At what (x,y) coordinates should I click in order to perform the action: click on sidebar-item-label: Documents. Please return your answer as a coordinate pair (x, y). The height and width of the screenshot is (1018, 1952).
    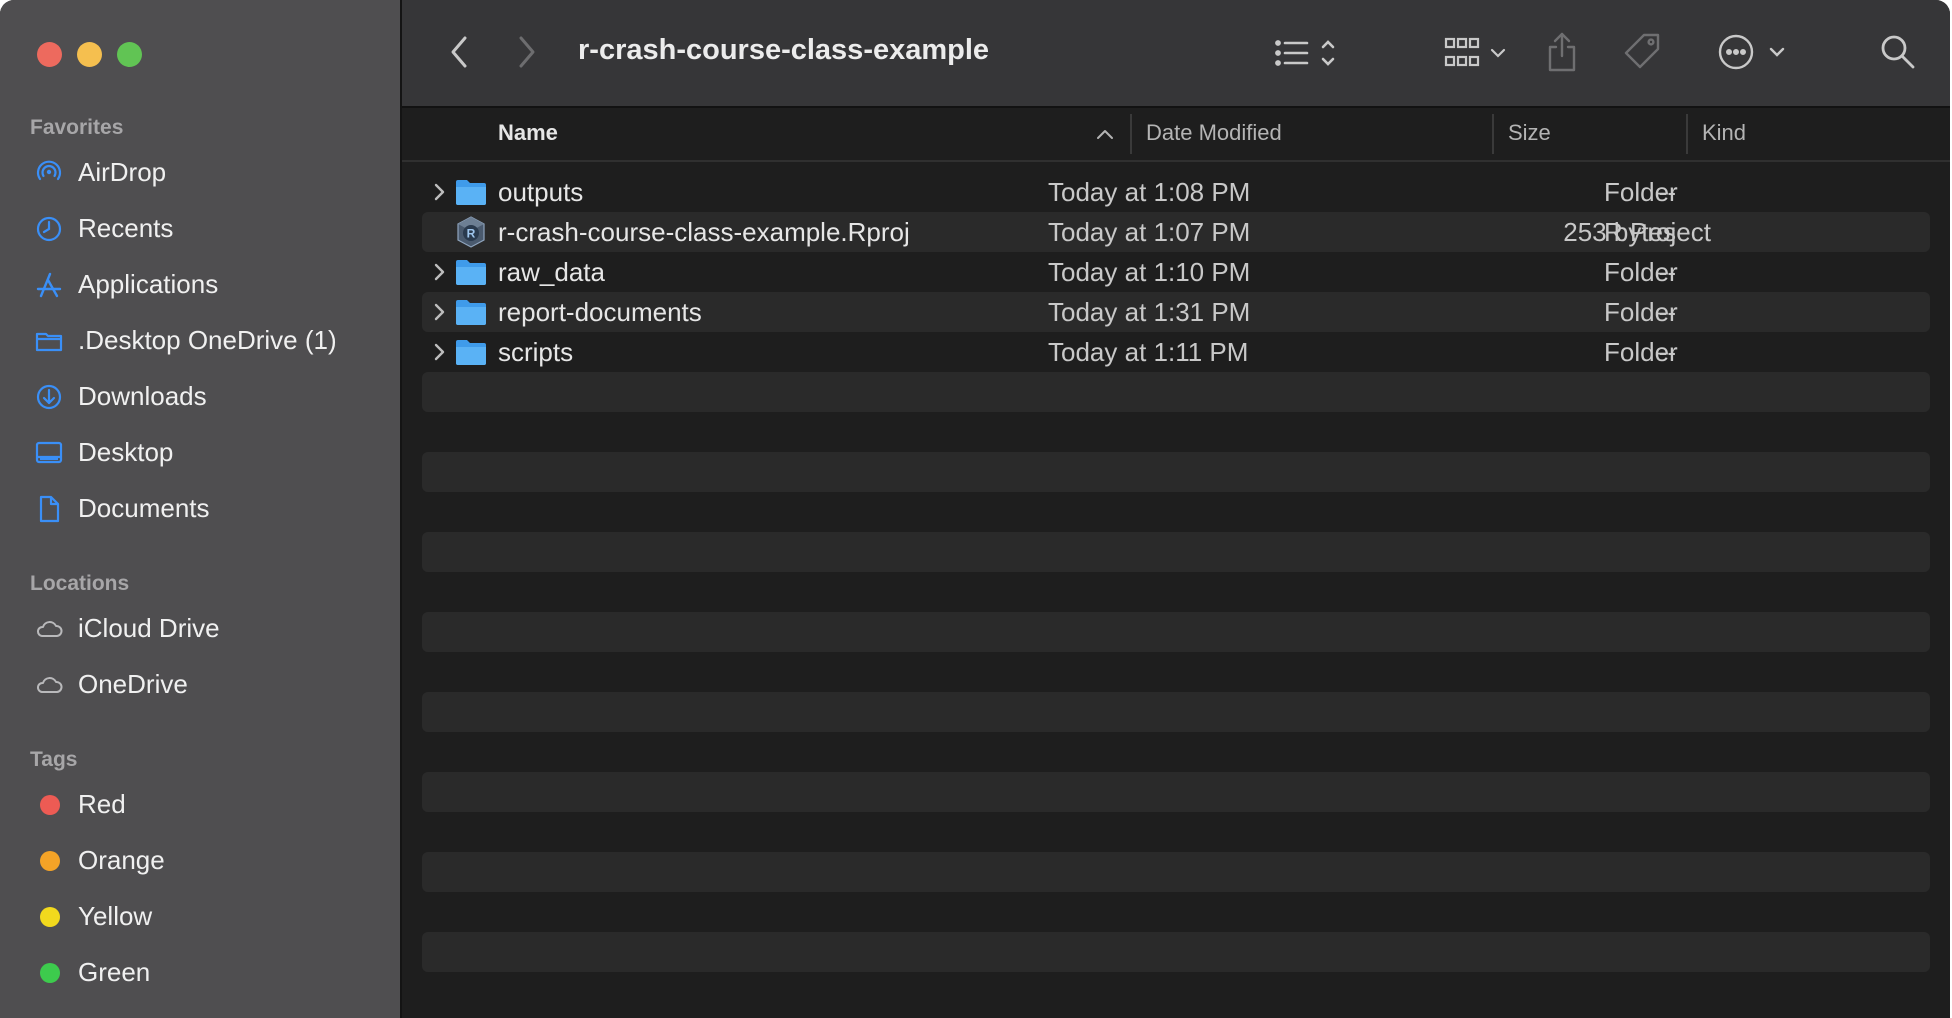
    Looking at the image, I should click on (144, 508).